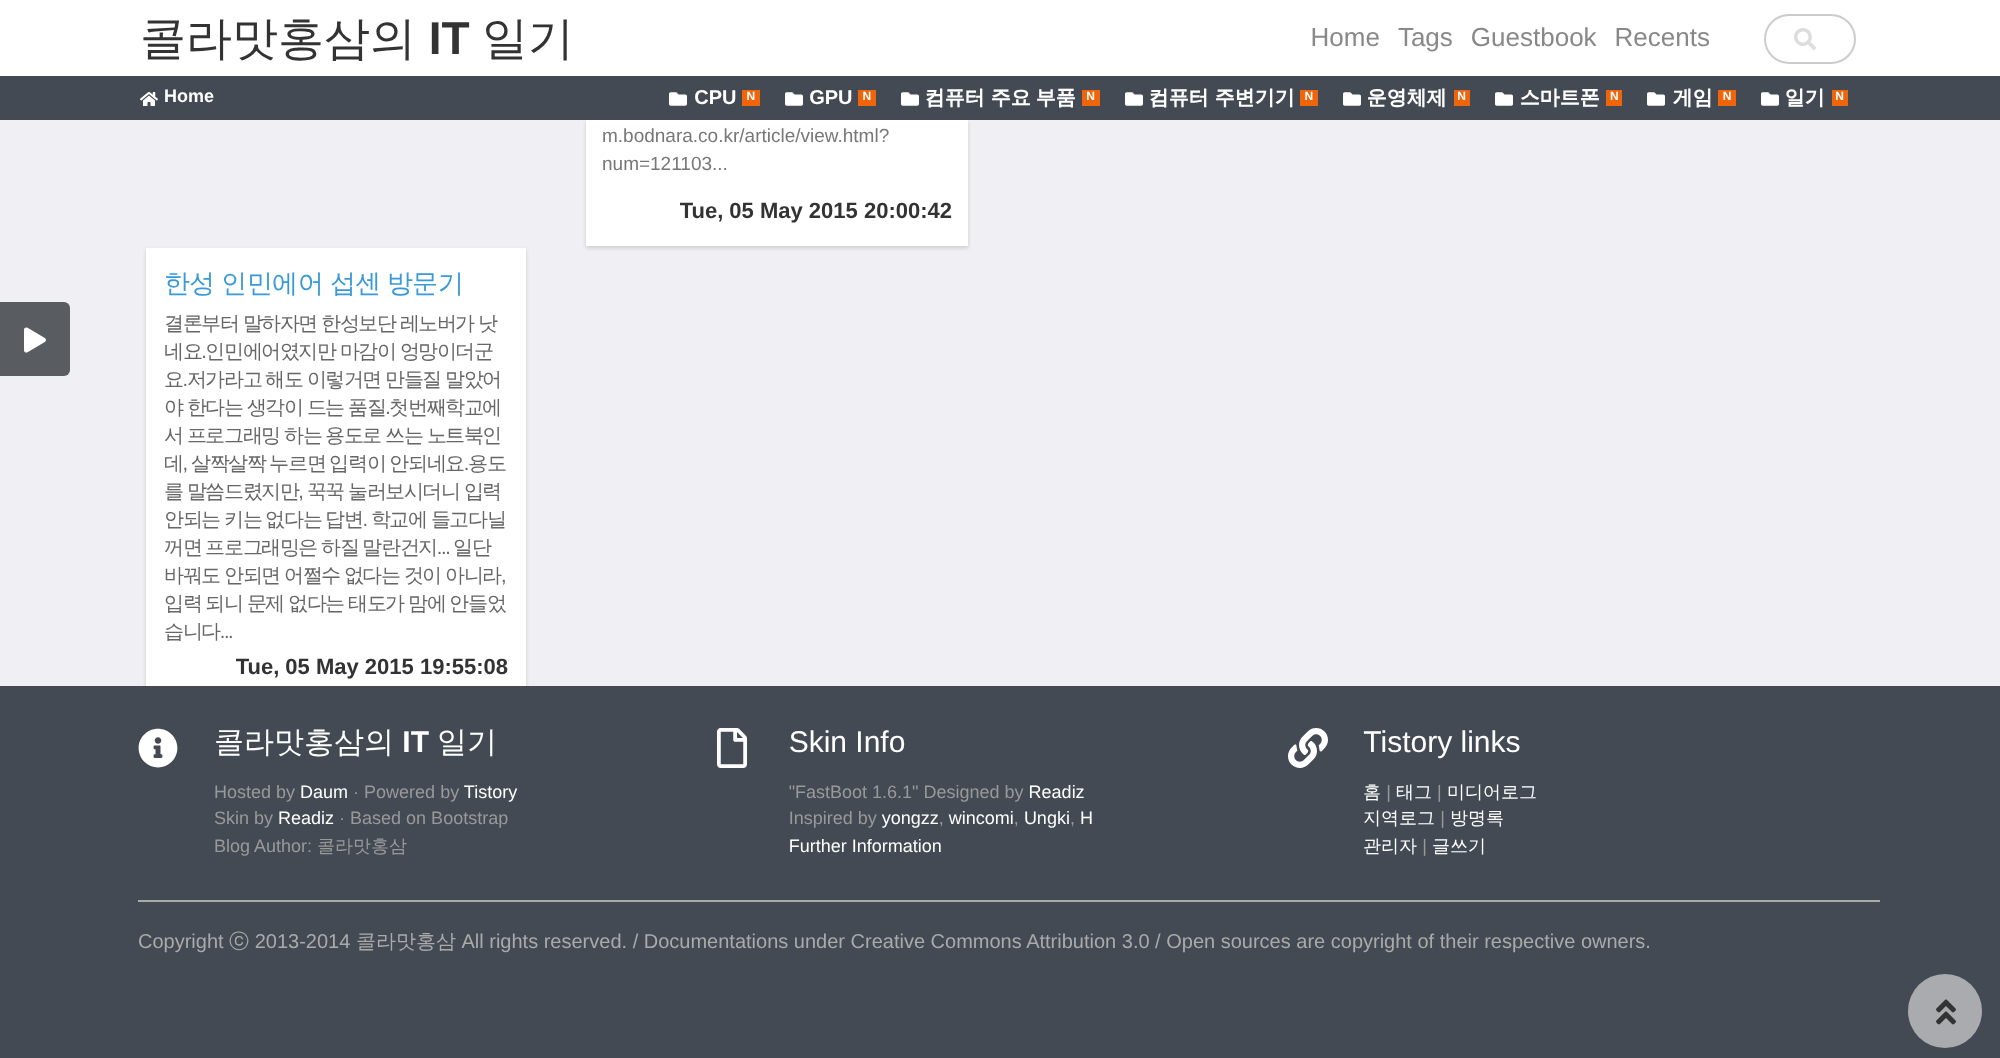  I want to click on footer-link: H, so click(1086, 818).